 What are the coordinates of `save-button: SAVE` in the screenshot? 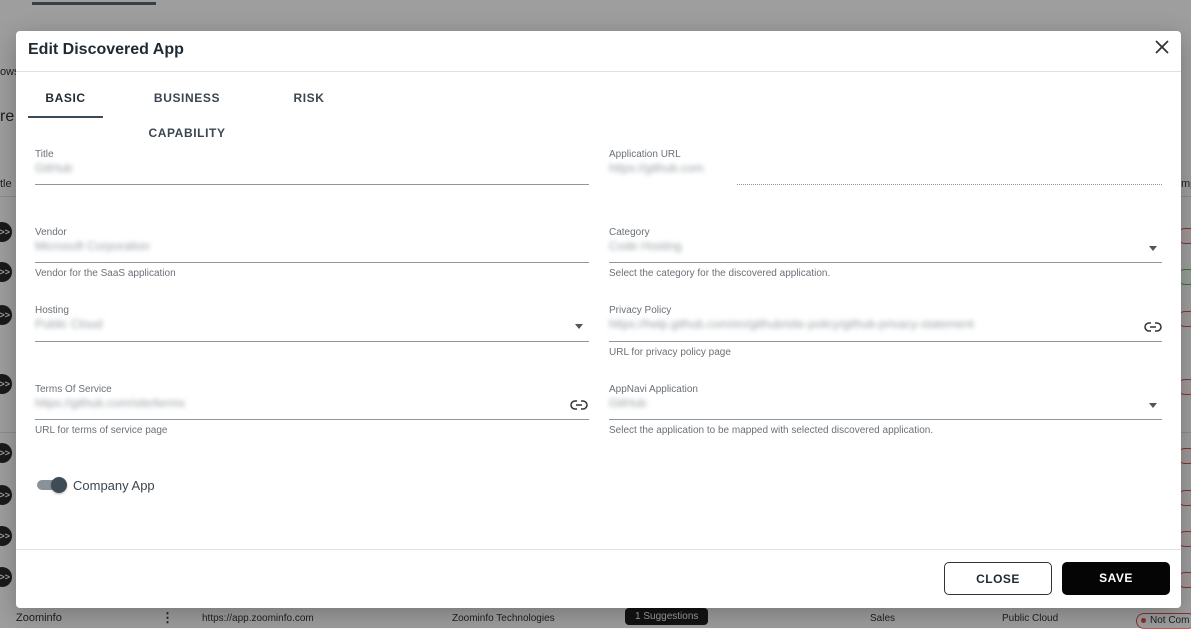 It's located at (1116, 578).